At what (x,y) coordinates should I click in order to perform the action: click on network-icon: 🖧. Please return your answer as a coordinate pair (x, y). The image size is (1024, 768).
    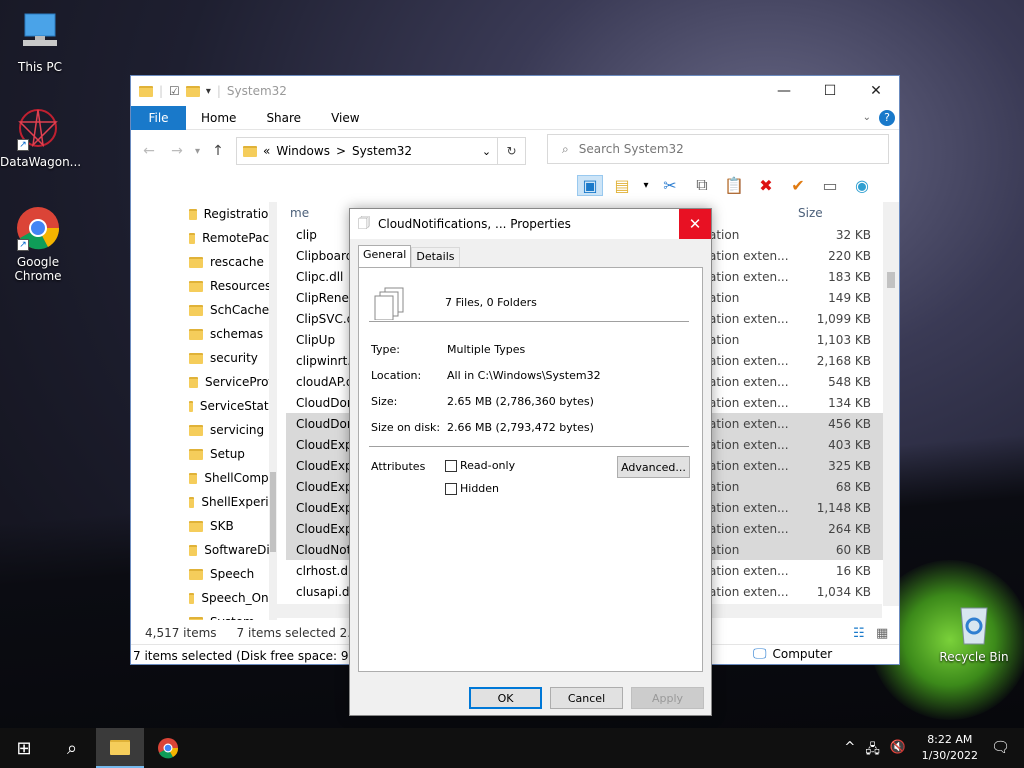
    Looking at the image, I should click on (872, 751).